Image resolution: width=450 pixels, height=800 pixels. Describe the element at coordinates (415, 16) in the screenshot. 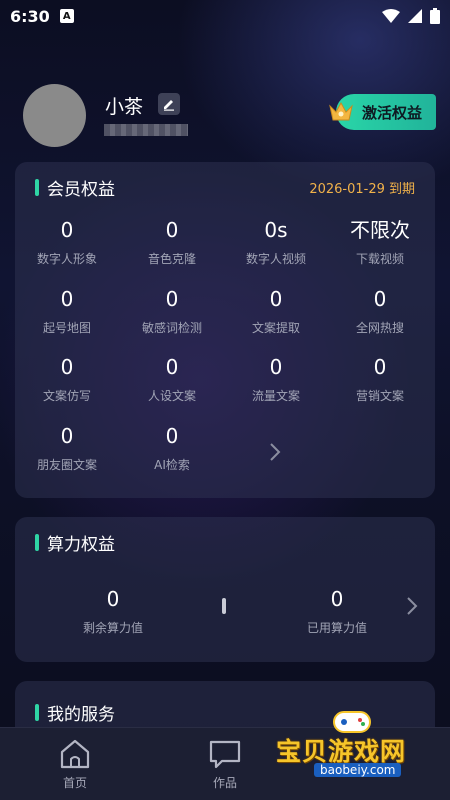

I see `signal-icon` at that location.